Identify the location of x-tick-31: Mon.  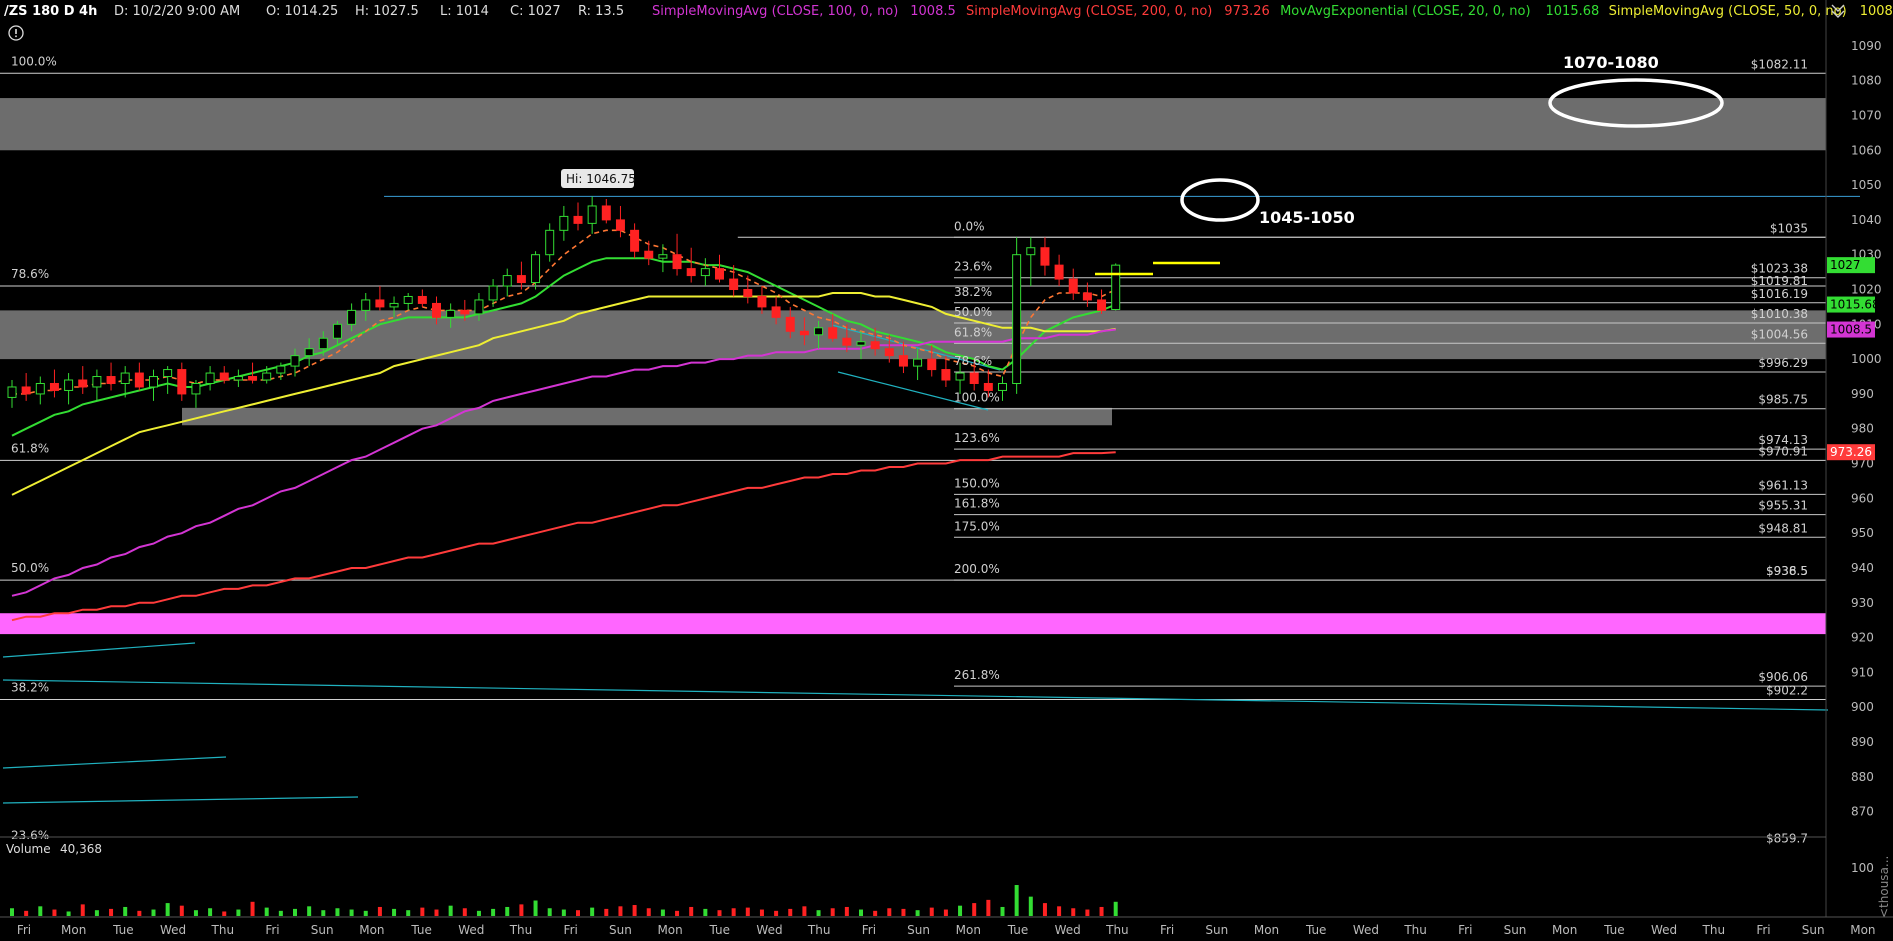
(1564, 930).